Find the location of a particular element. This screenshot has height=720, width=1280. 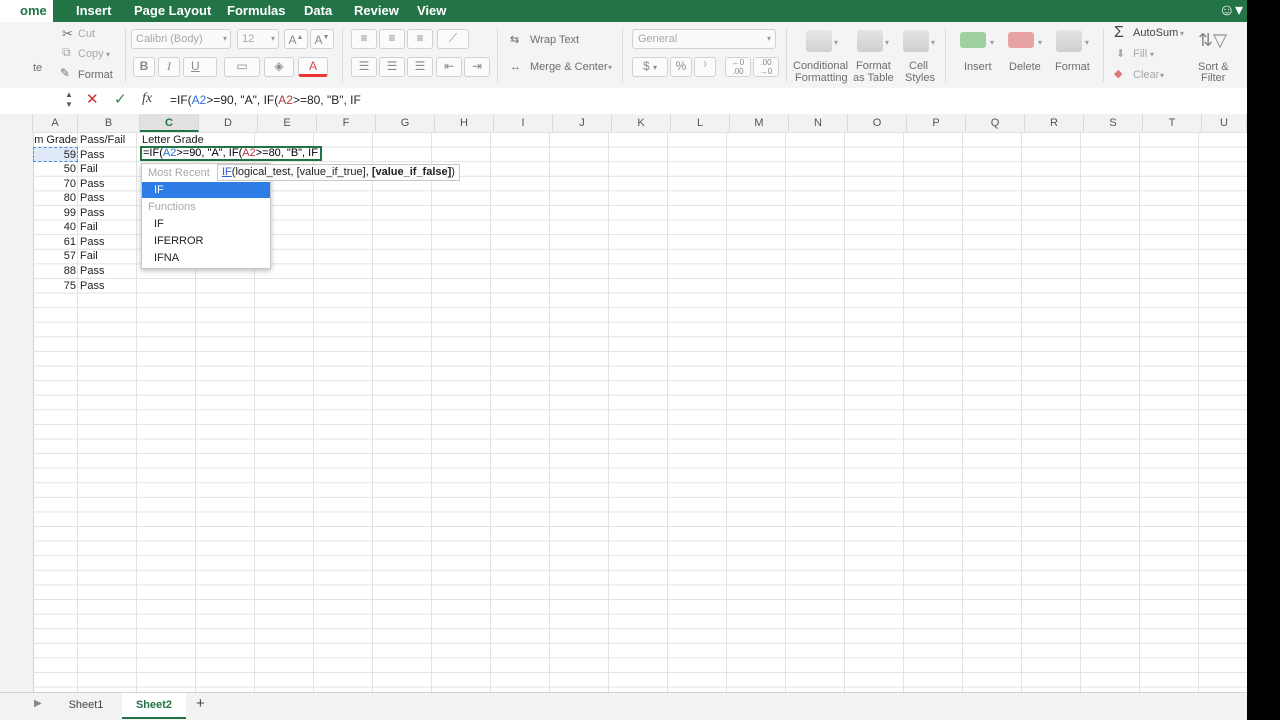

decrease-decimal-button: .00 →0 is located at coordinates (766, 67).